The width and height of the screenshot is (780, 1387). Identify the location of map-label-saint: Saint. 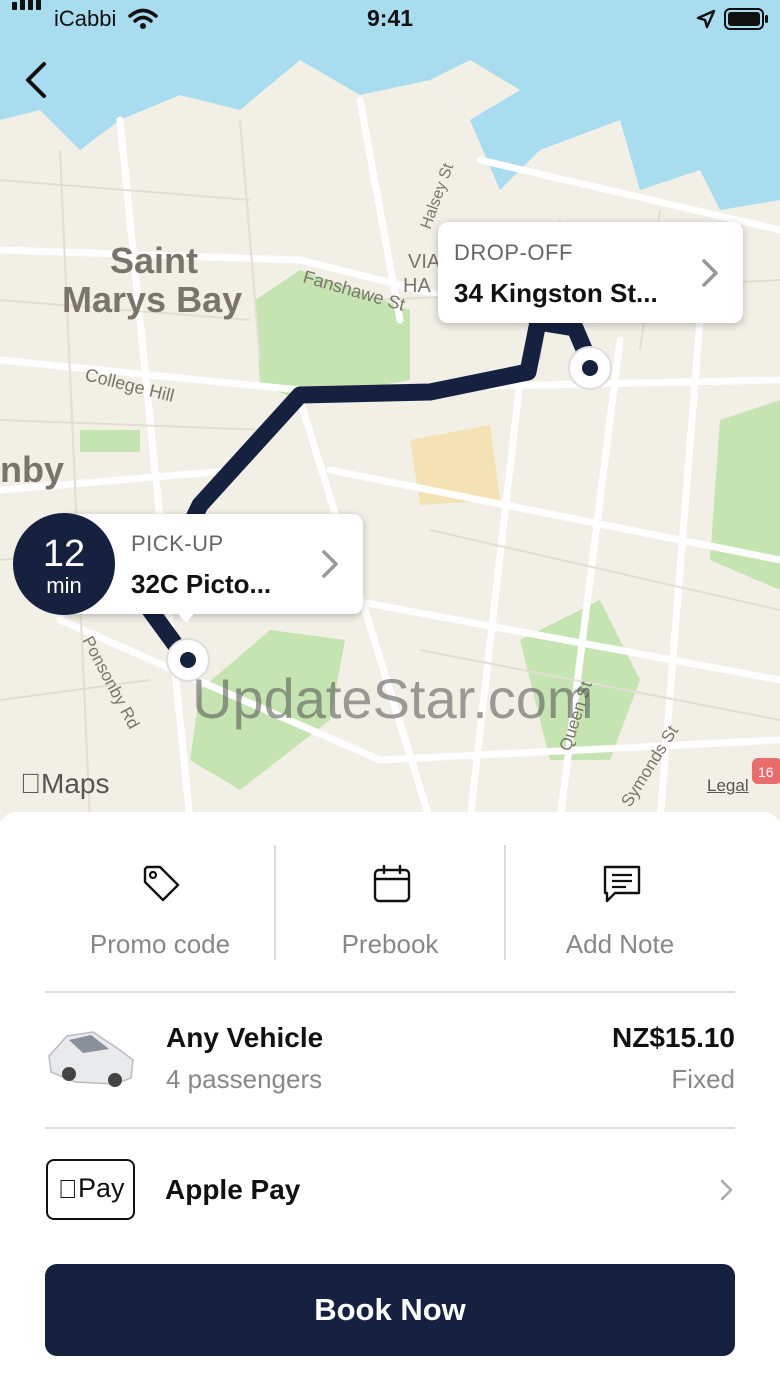
(154, 260).